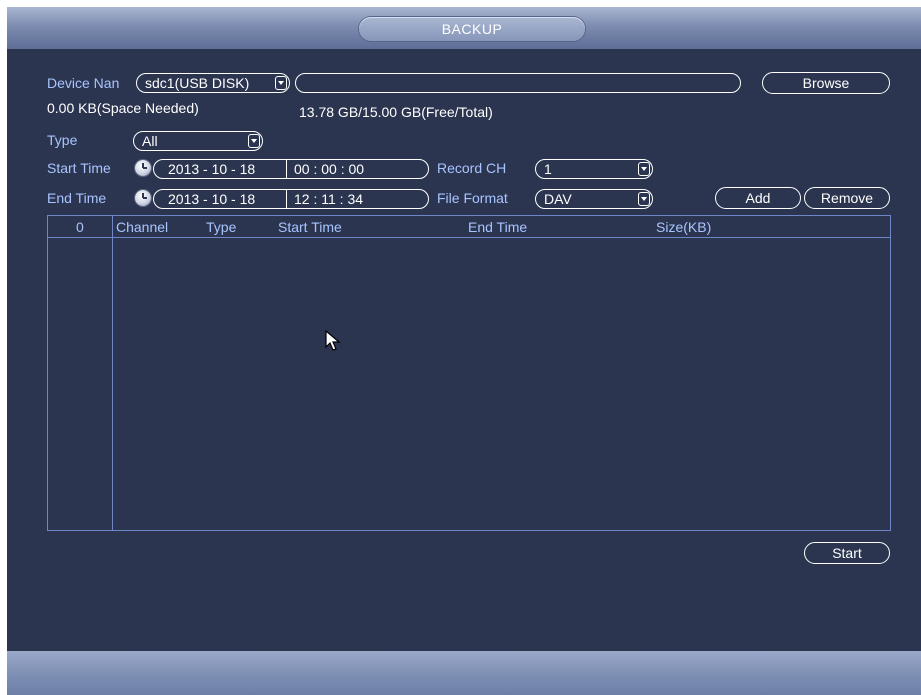 The width and height of the screenshot is (921, 695). I want to click on table-column-divider, so click(112, 373).